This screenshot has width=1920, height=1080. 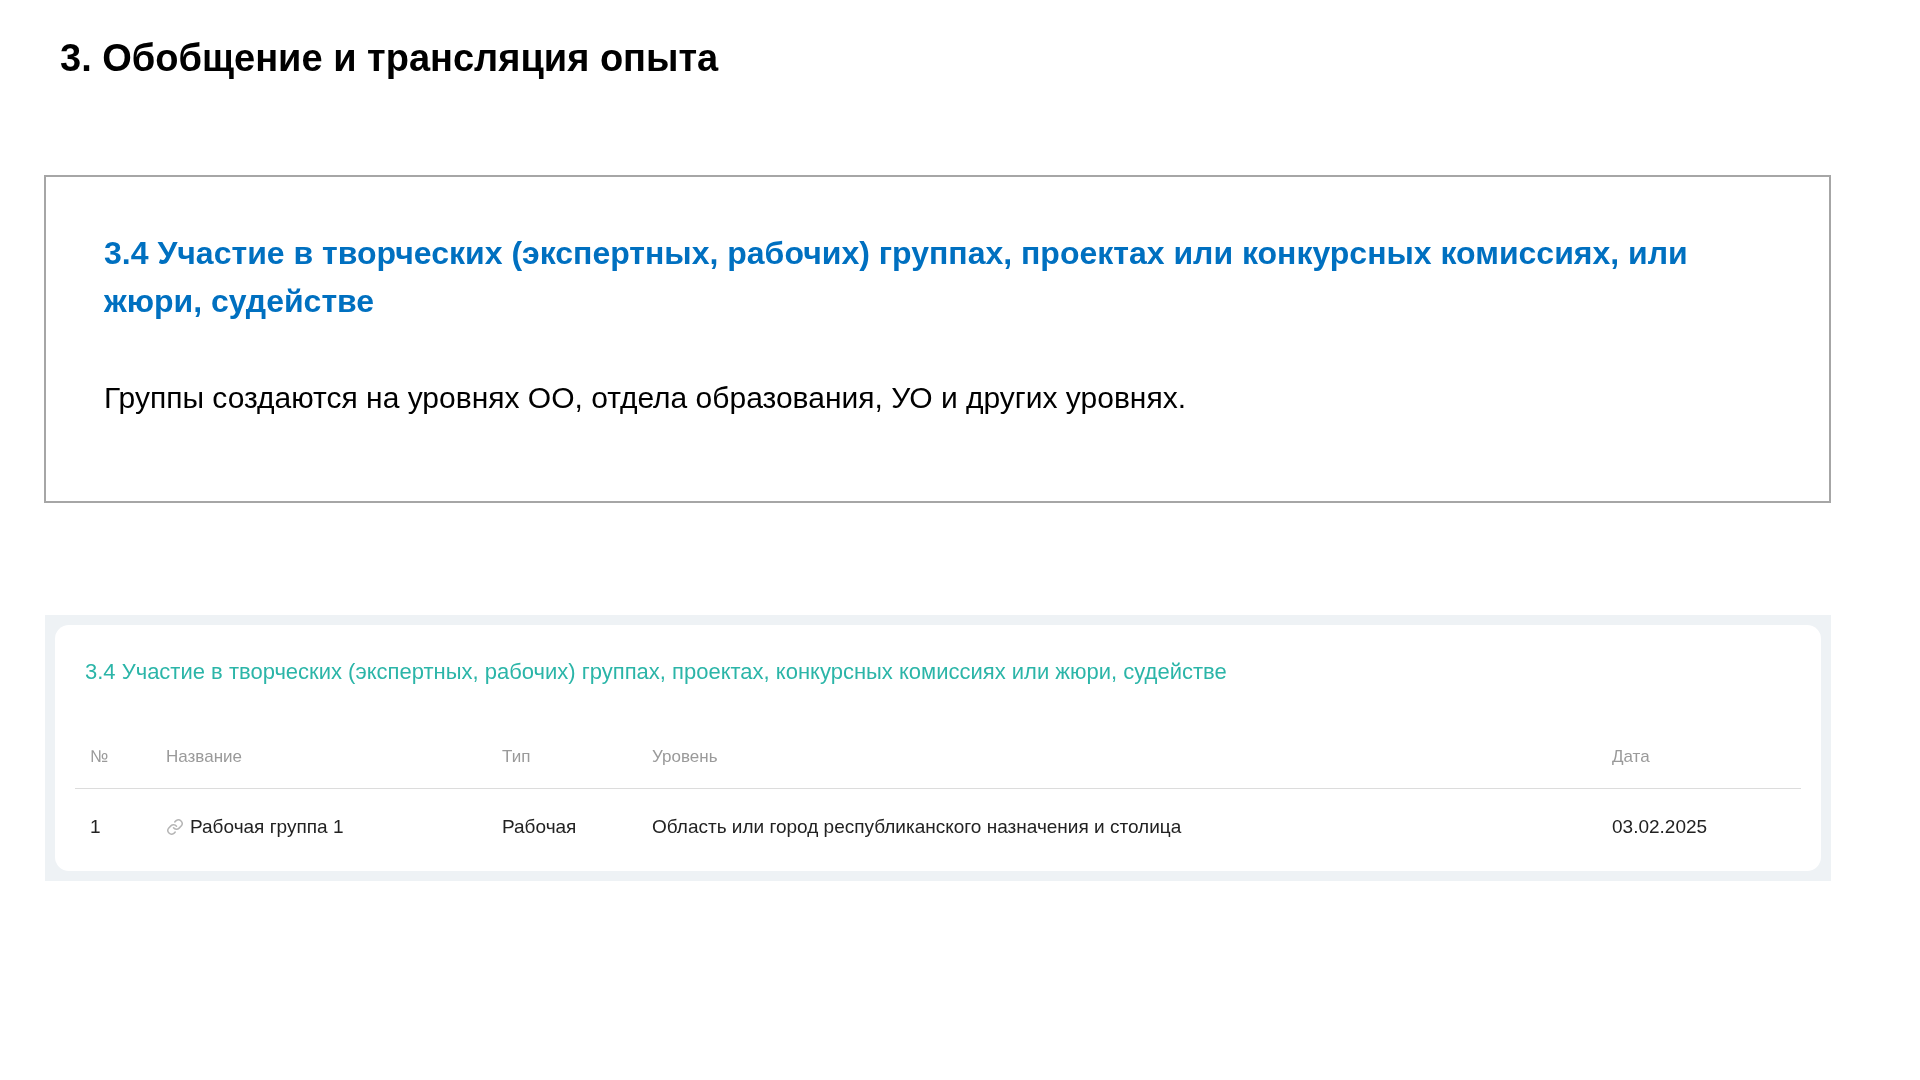 I want to click on info-box-title: 3.4 Участие в творческих (экспертных, рабочих) группах, проектах или конкурсных комиссиях, или жюри, судействе, so click(x=896, y=277).